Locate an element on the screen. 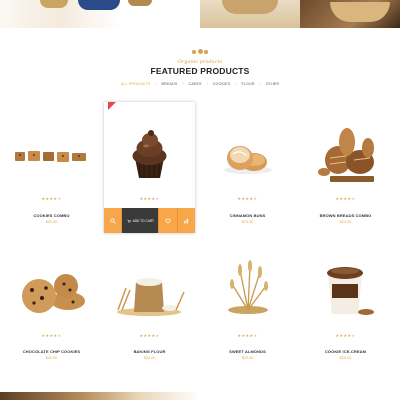 The width and height of the screenshot is (400, 400). filter-all-products: ALL PRODUCTS is located at coordinates (136, 84).